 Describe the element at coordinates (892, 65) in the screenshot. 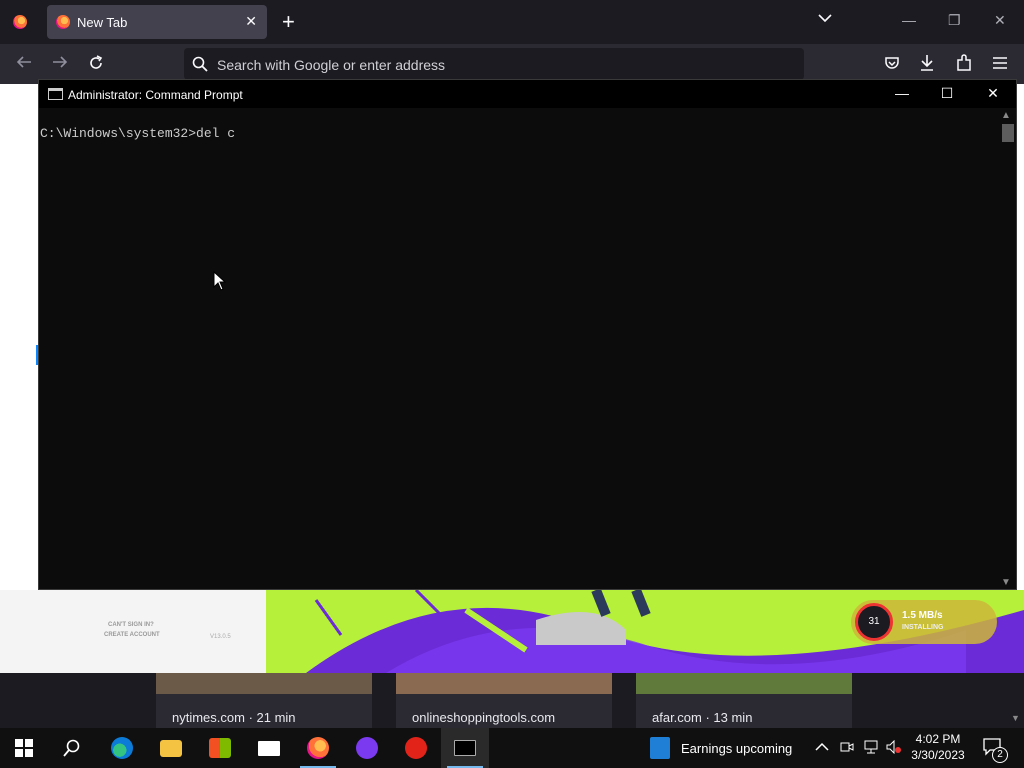

I see `pocket-icon` at that location.